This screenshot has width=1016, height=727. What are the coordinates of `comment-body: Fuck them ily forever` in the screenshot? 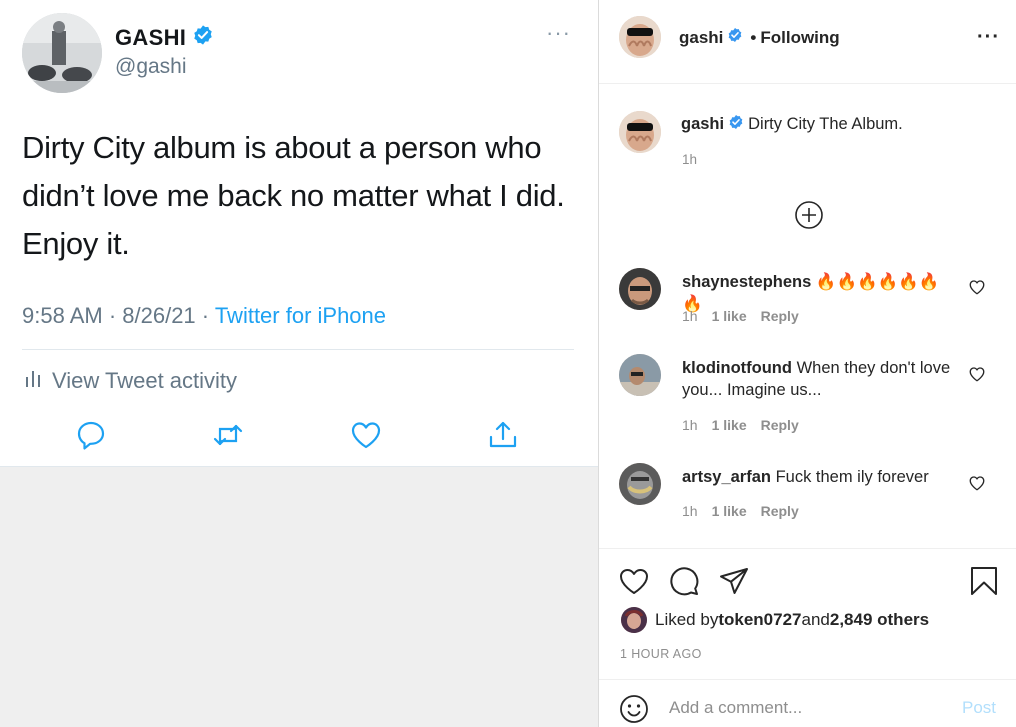 It's located at (852, 477).